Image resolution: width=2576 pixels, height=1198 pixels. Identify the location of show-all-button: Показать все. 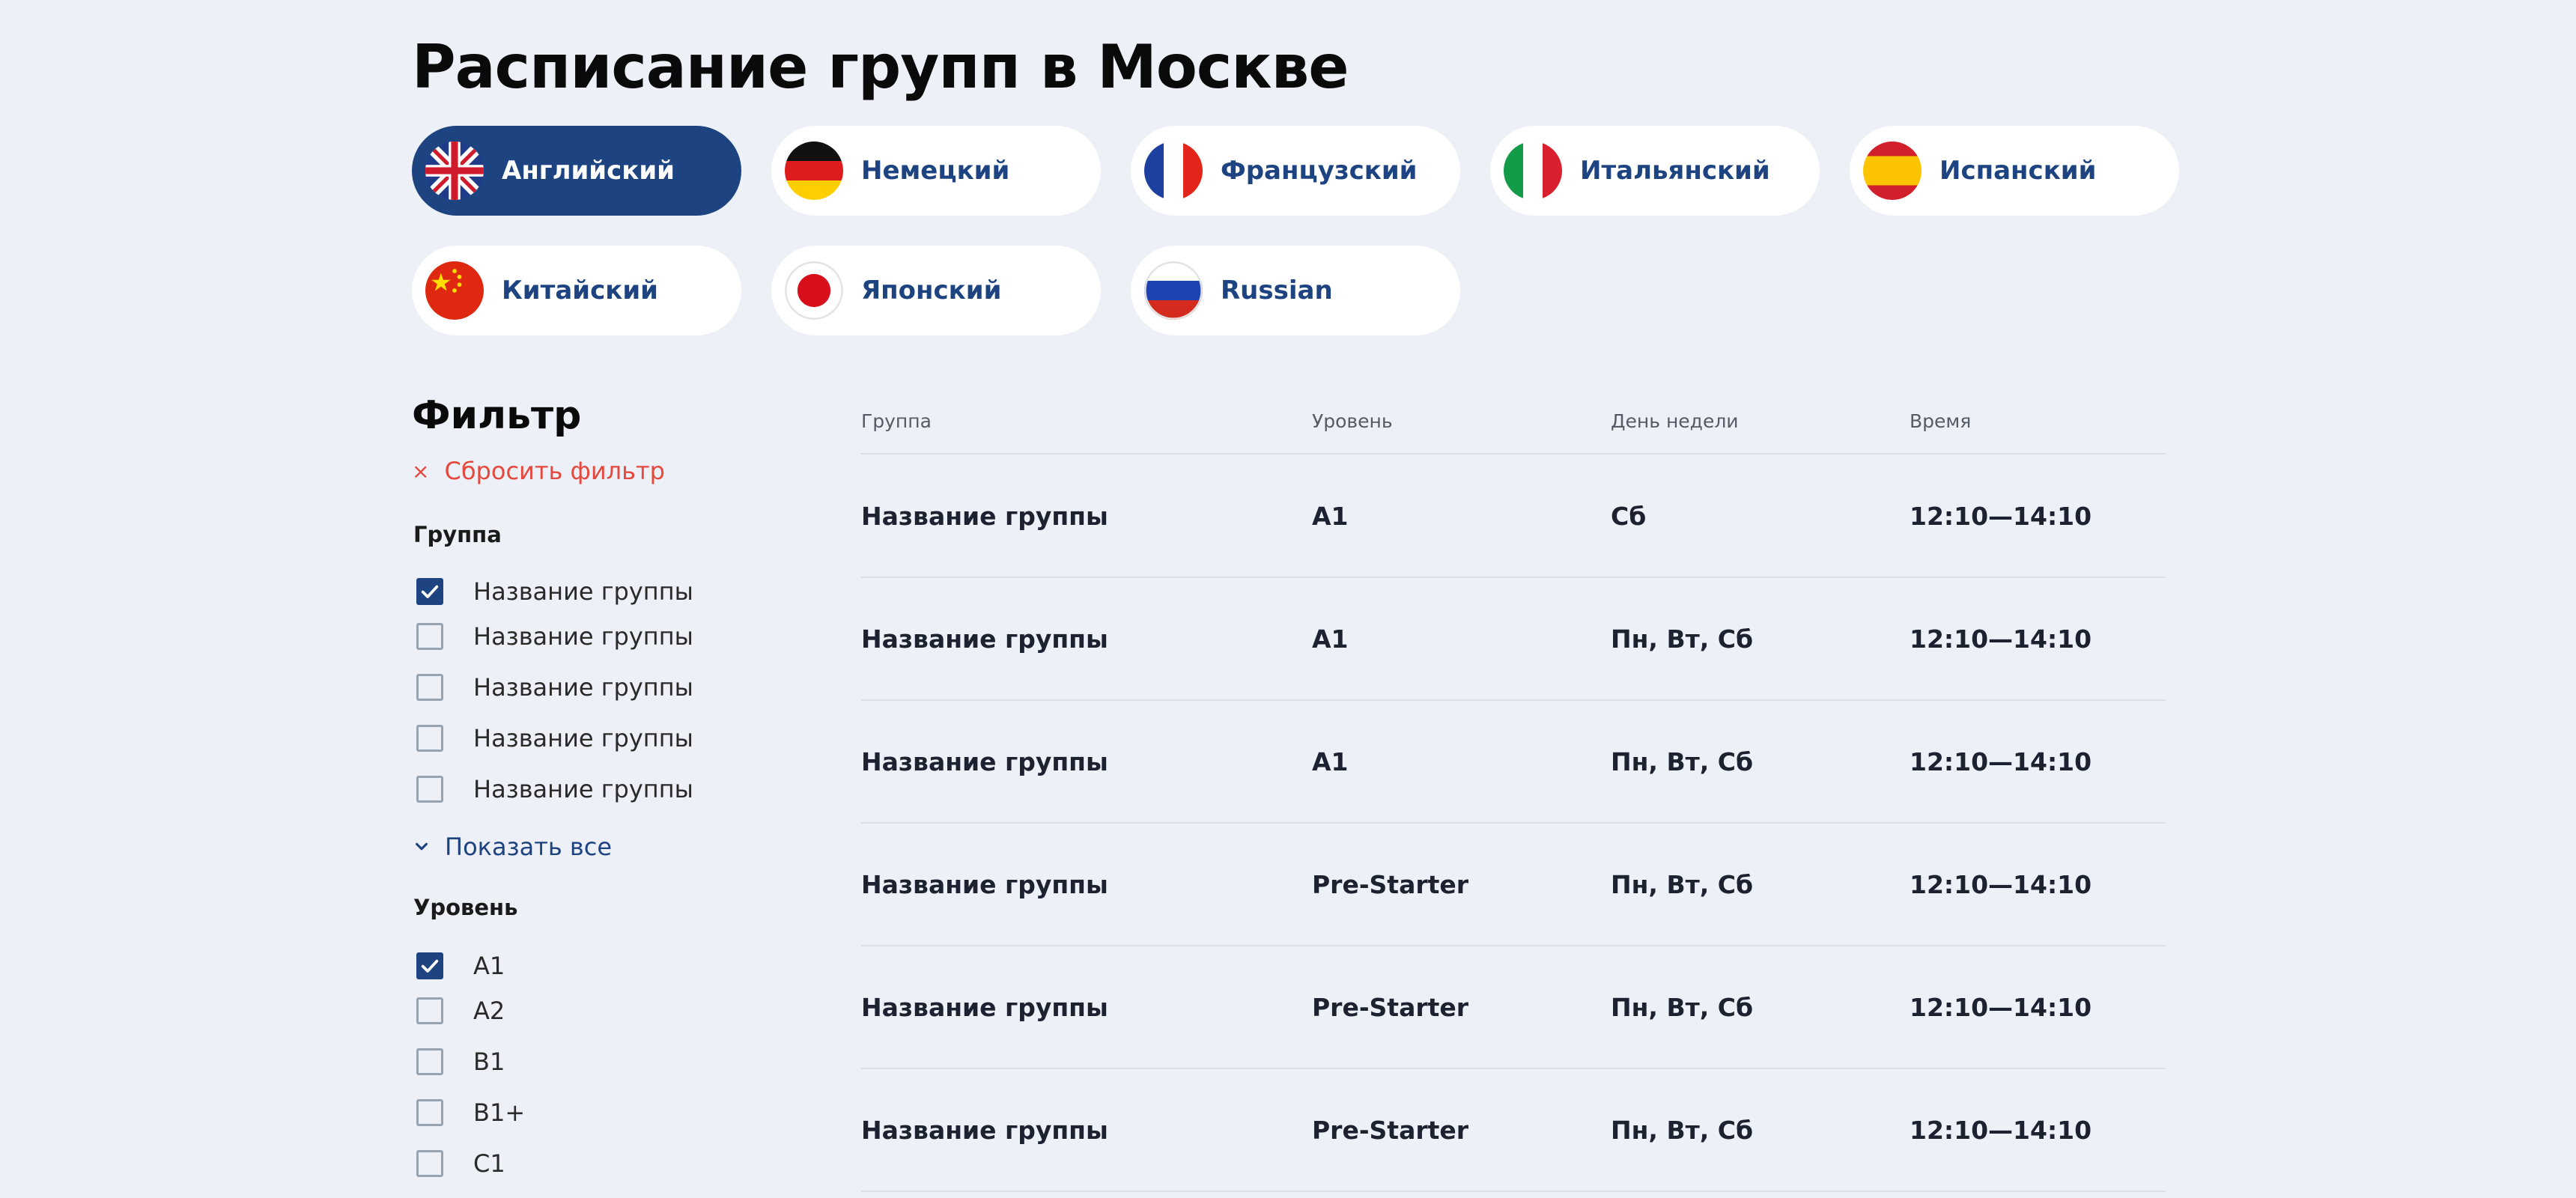
(512, 847).